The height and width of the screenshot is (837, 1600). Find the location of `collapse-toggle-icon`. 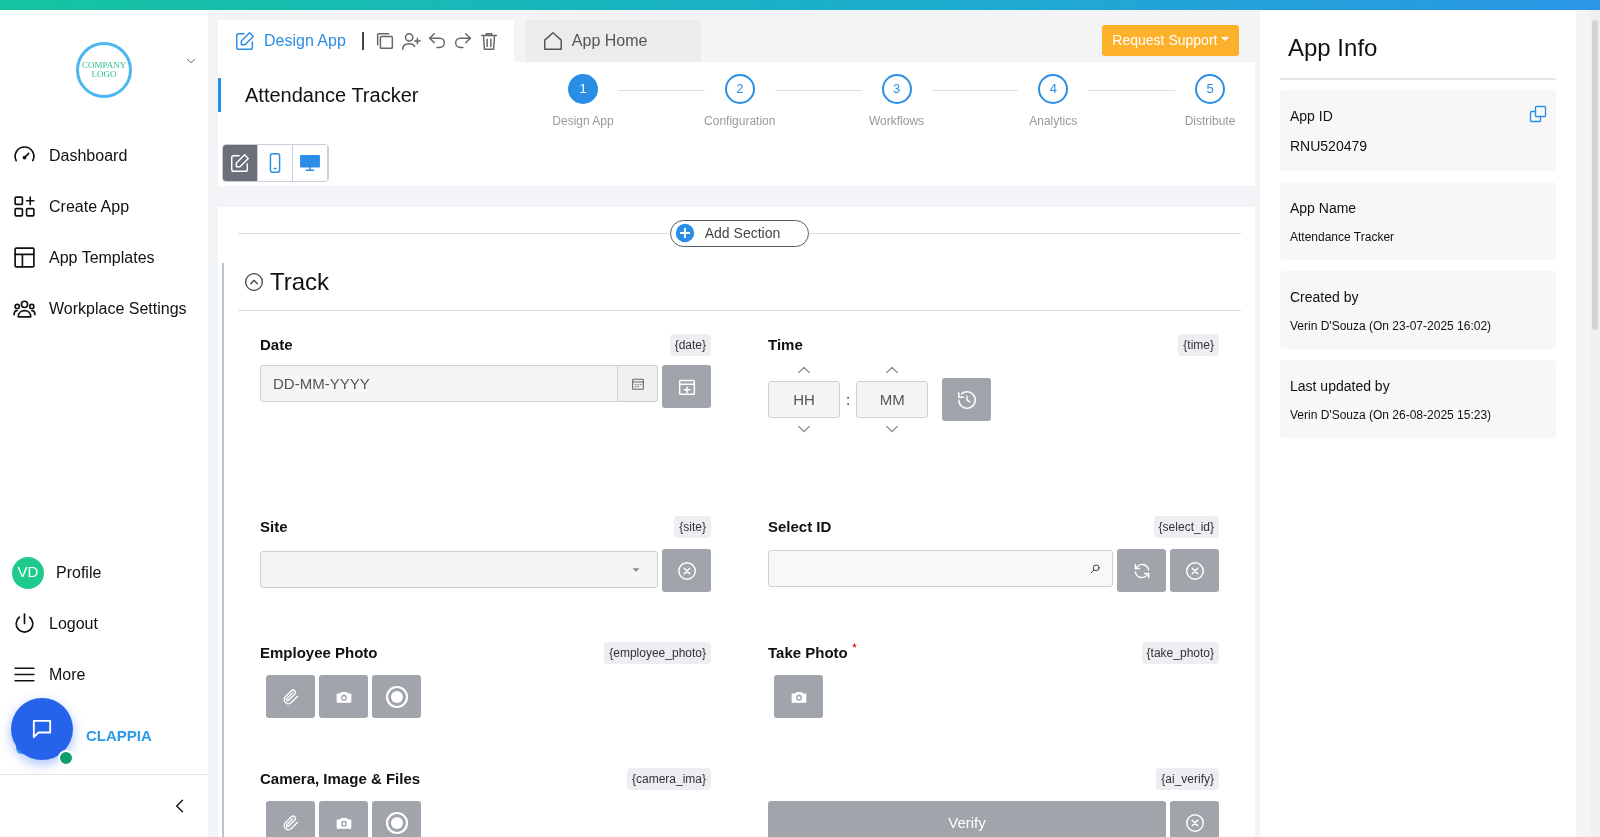

collapse-toggle-icon is located at coordinates (254, 281).